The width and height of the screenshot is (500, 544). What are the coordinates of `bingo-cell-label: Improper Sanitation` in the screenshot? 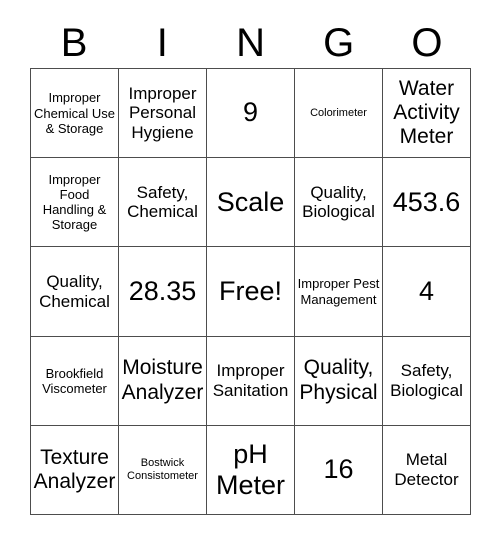 It's located at (250, 380).